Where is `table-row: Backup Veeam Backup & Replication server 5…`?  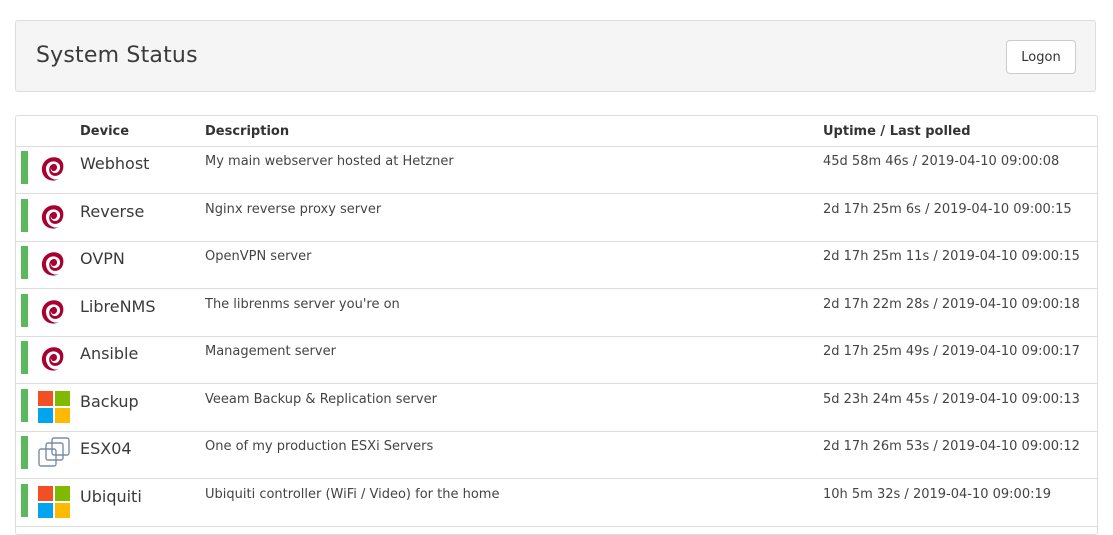
table-row: Backup Veeam Backup & Replication server 5… is located at coordinates (556, 408).